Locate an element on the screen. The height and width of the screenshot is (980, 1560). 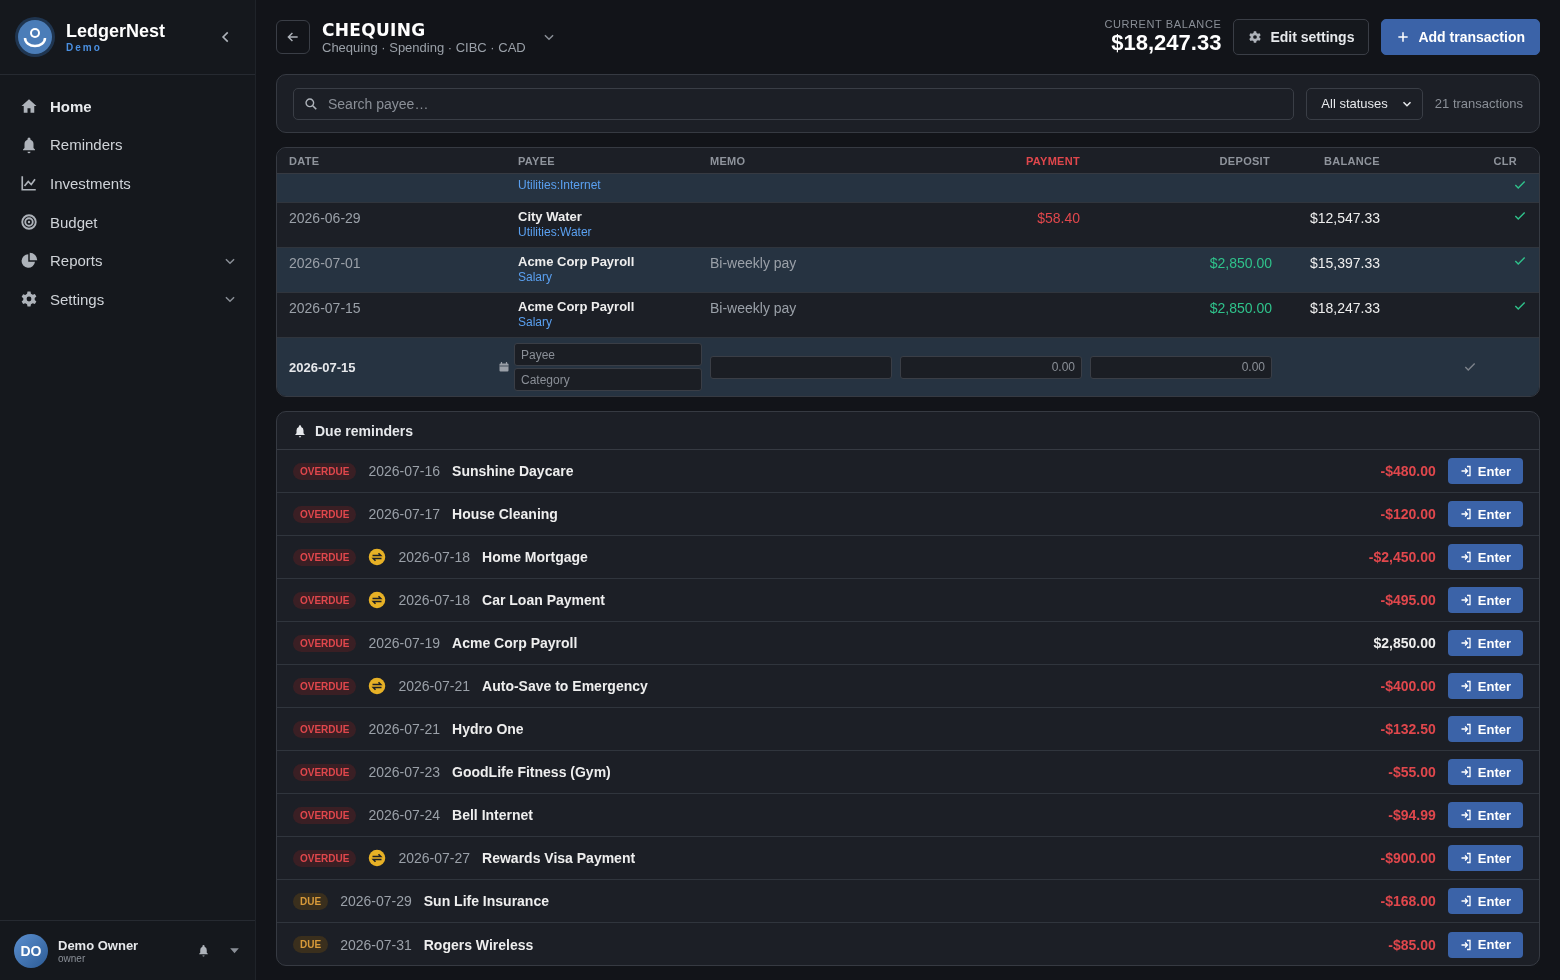
status-dropdown: All statuses is located at coordinates (1364, 103).